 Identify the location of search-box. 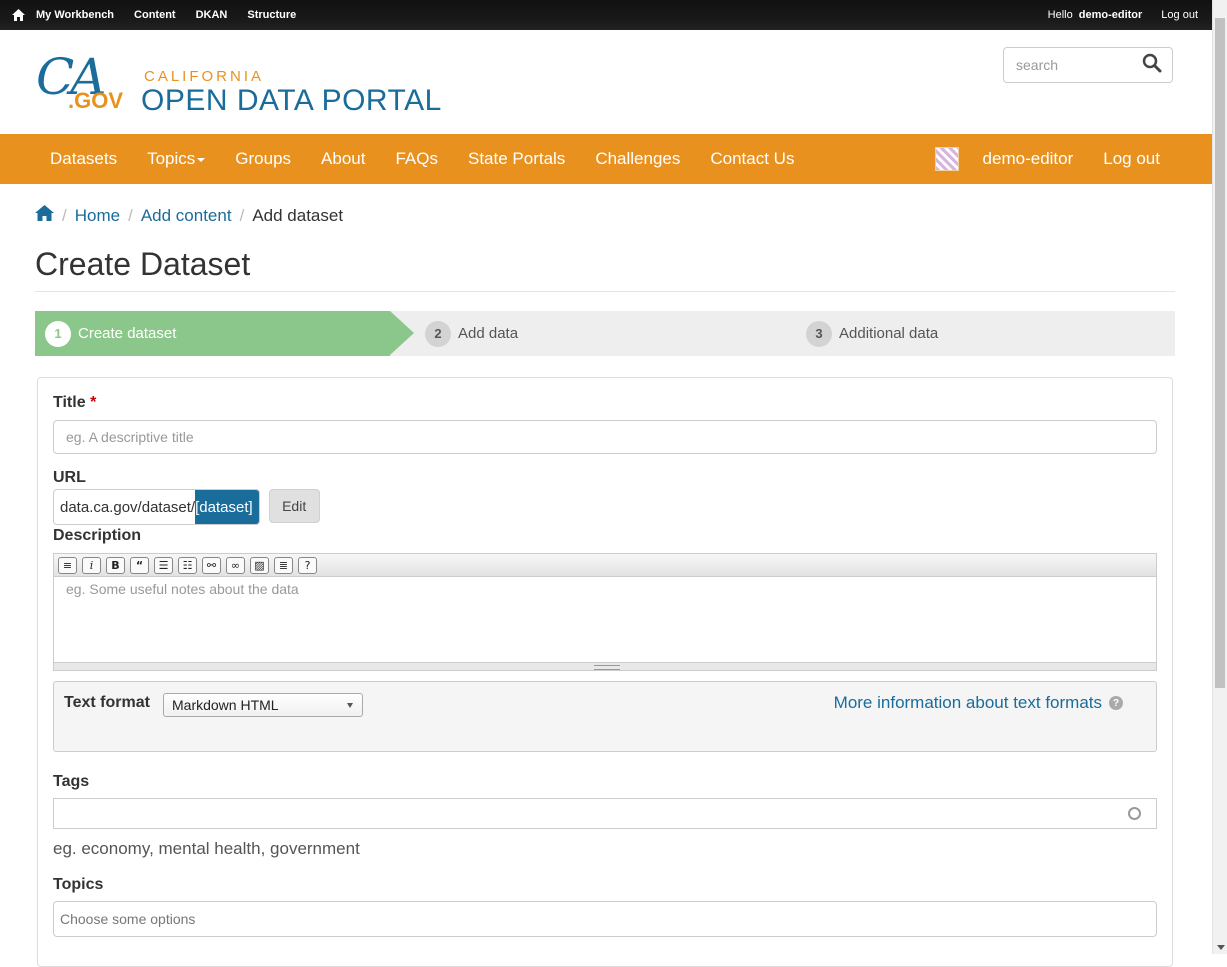
(1088, 65).